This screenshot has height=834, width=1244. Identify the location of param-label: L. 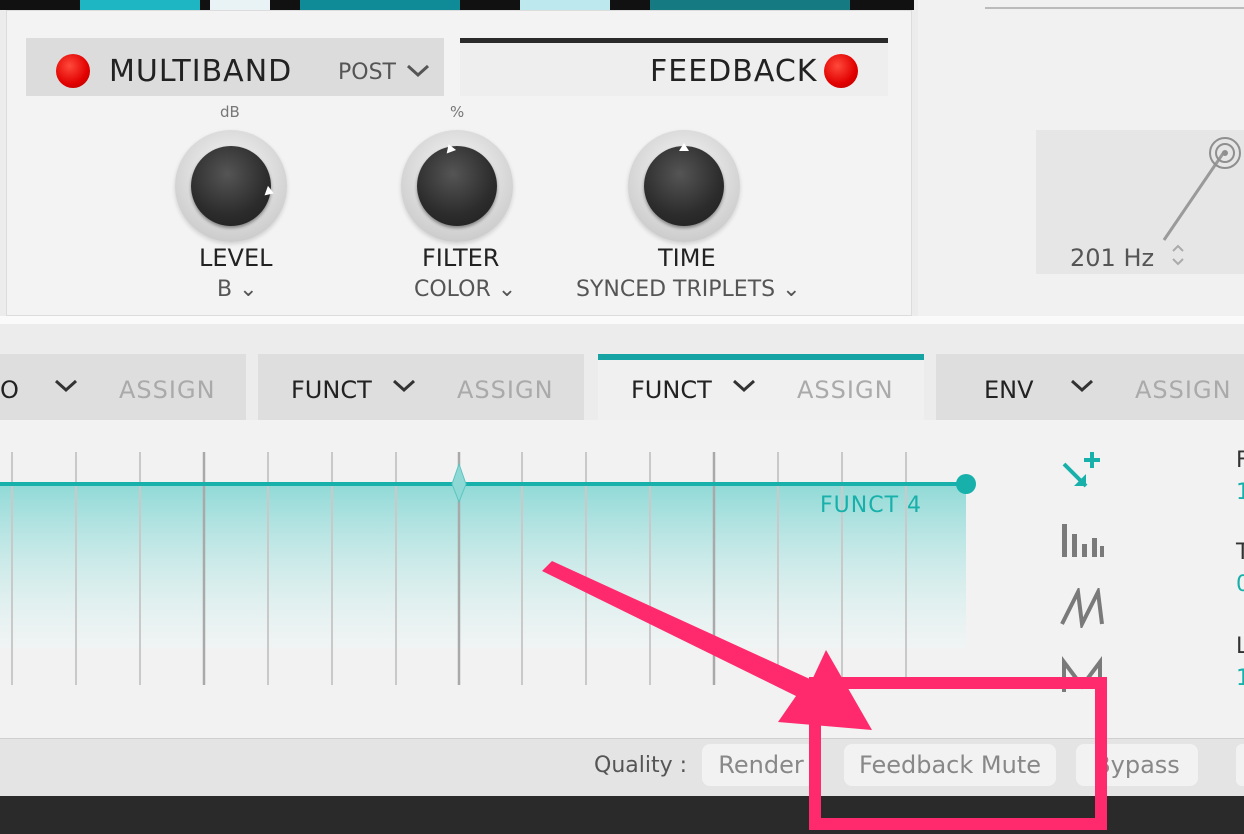
(1240, 646).